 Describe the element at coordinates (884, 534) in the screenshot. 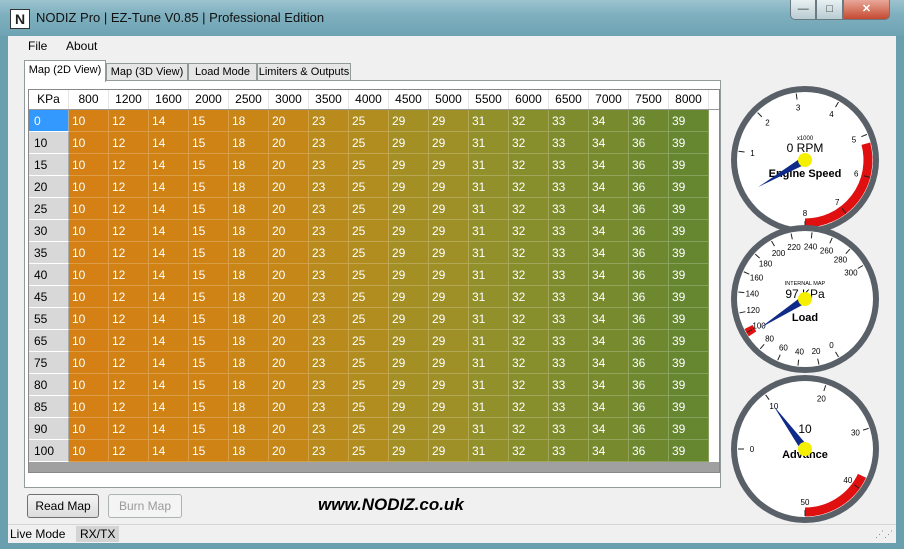

I see `resize-grip-icon: ⋰⋰` at that location.